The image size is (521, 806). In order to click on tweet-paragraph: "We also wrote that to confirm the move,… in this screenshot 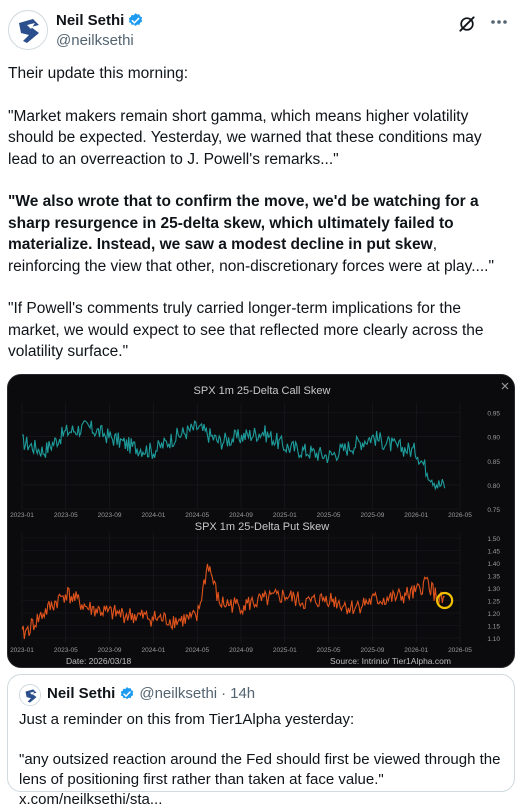, I will do `click(260, 234)`.